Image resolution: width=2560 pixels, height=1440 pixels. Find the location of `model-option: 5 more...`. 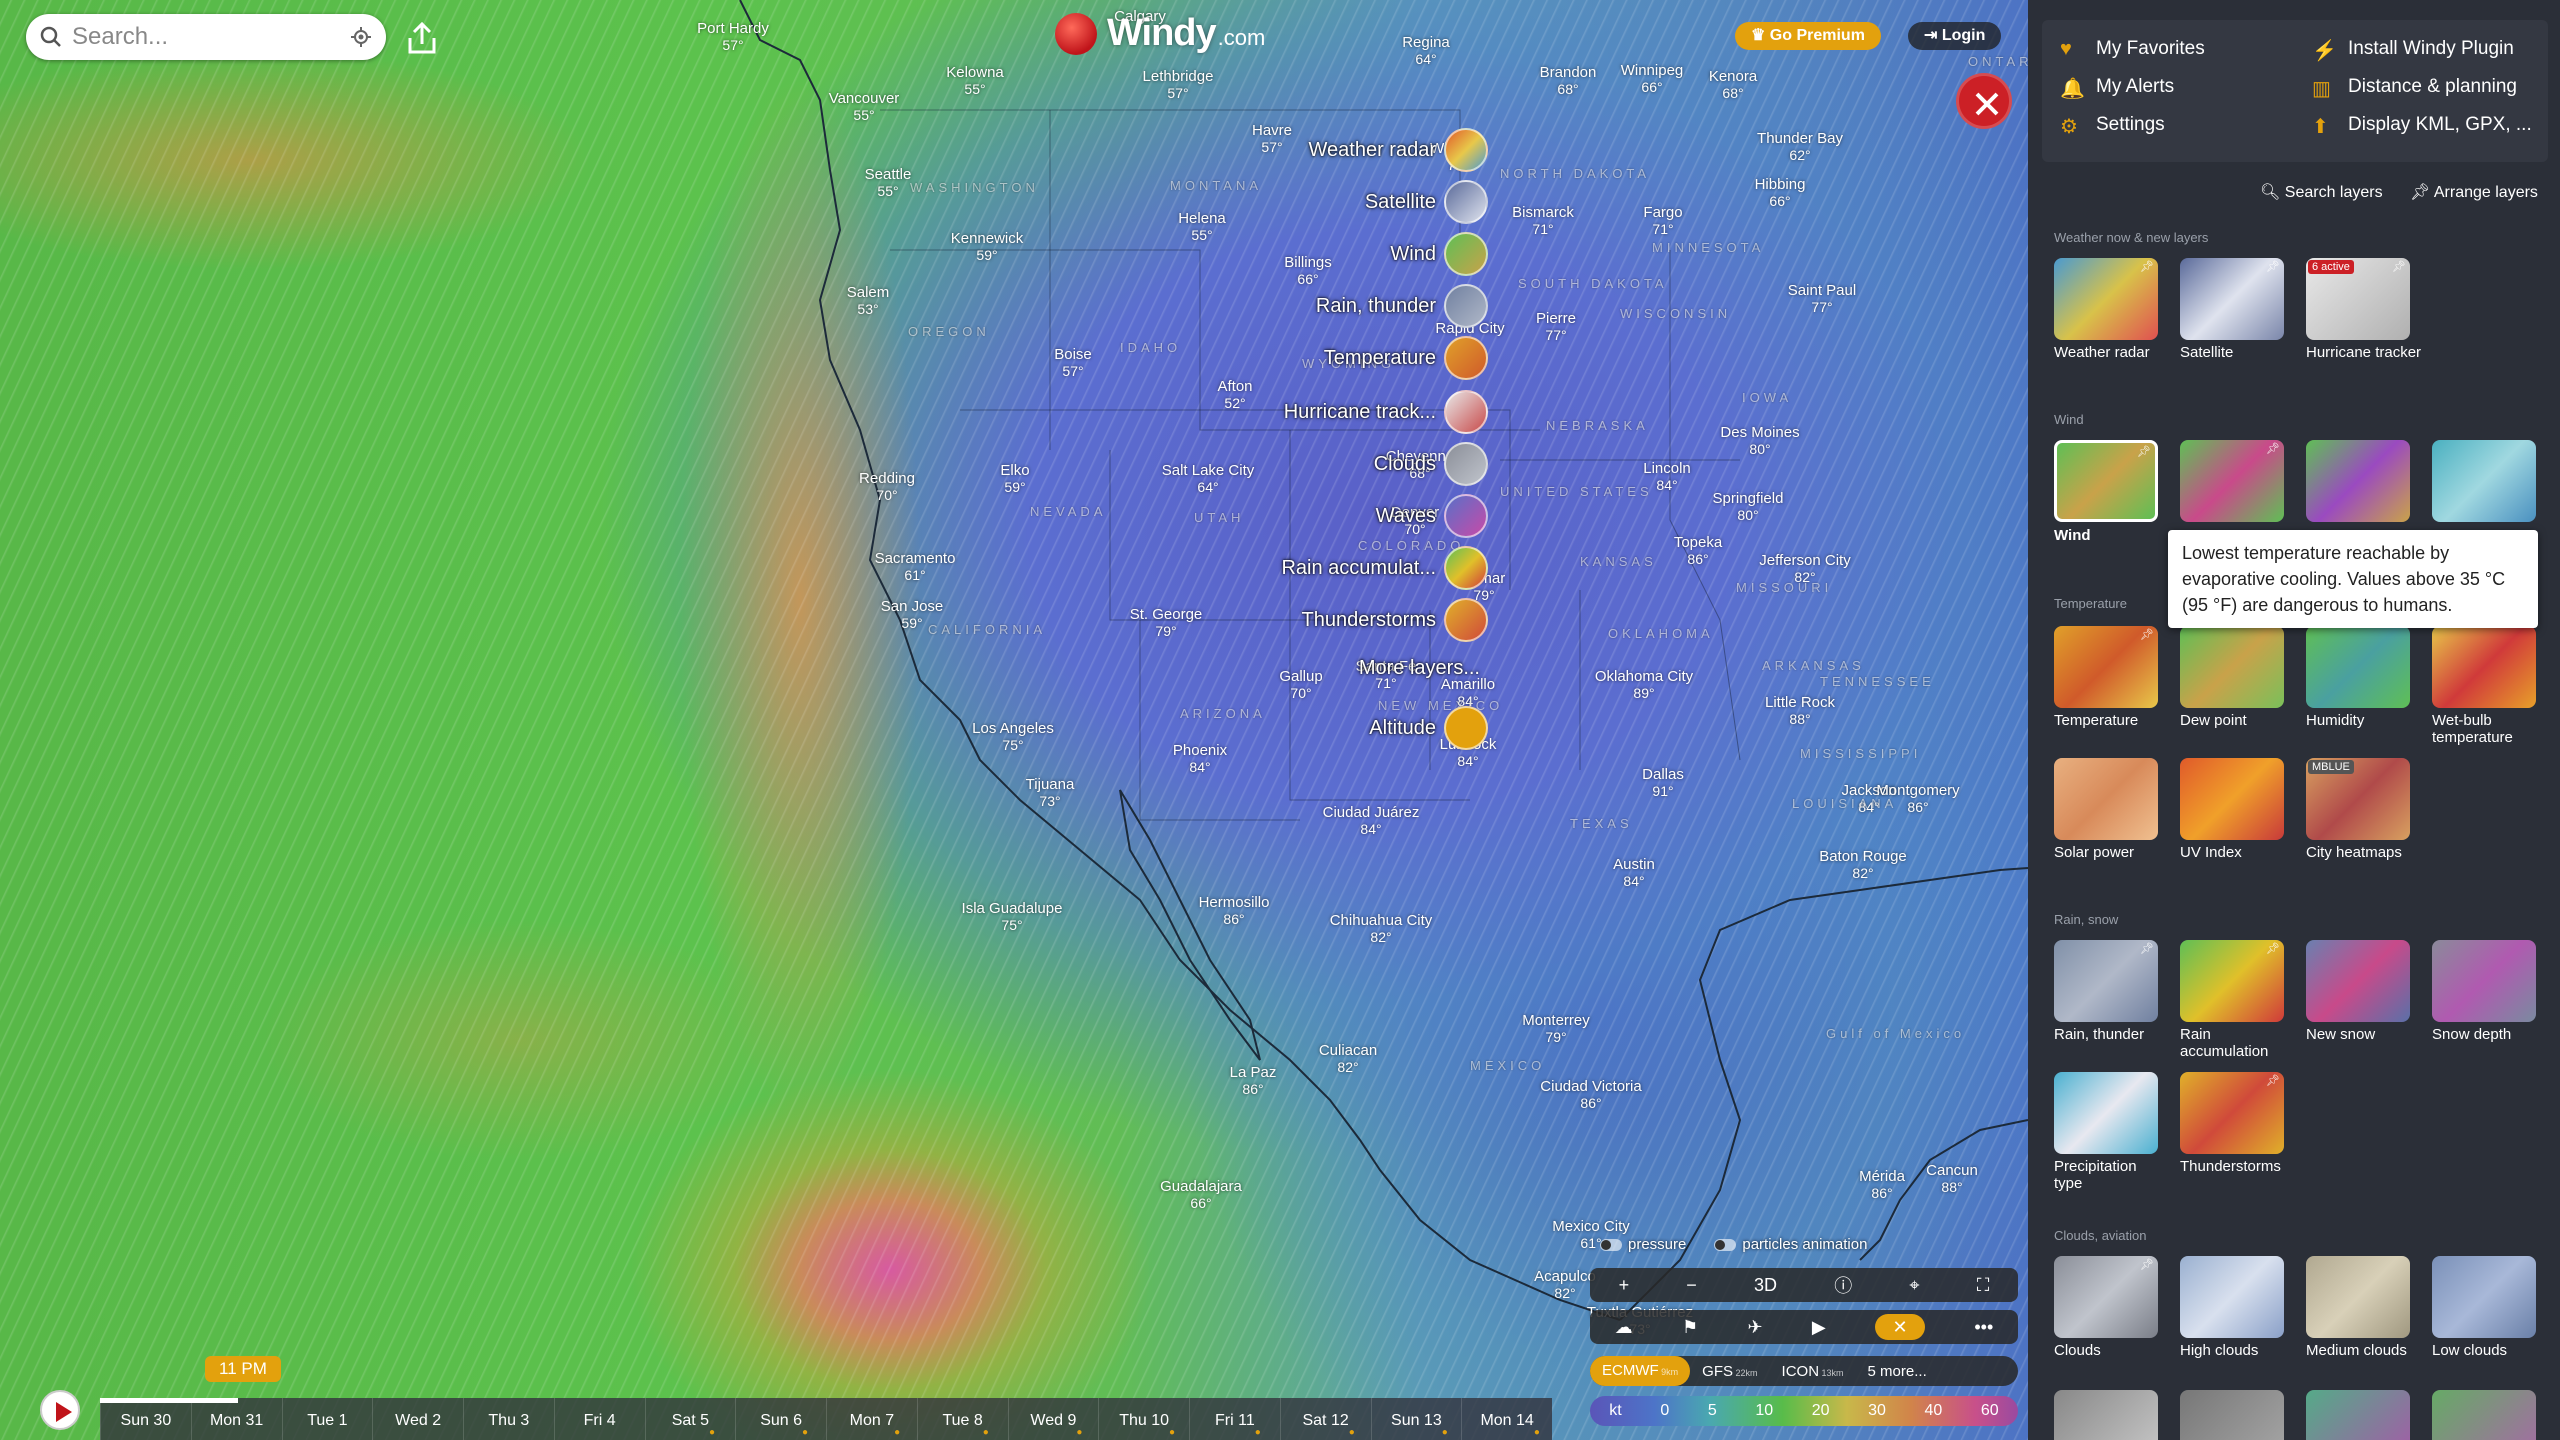

model-option: 5 more... is located at coordinates (1897, 1371).